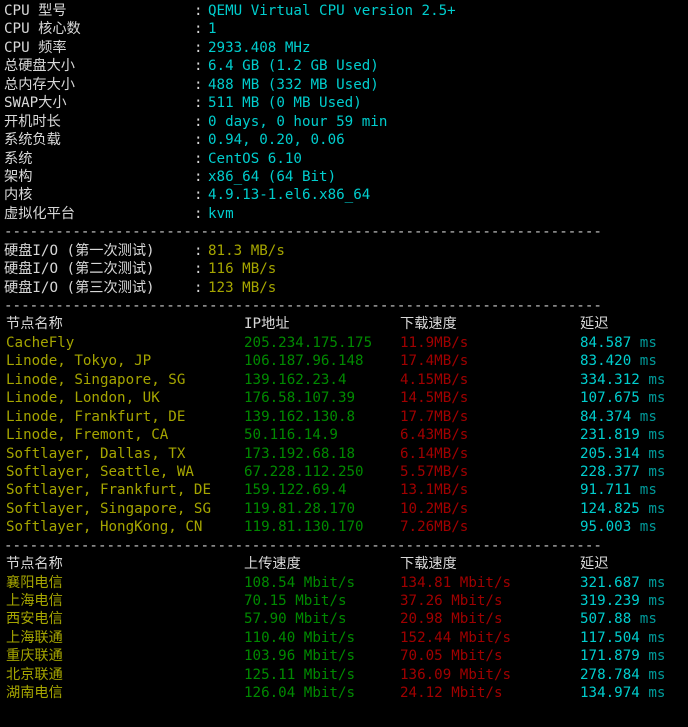 This screenshot has width=688, height=727. I want to click on latency-value: 83.420, so click(606, 361).